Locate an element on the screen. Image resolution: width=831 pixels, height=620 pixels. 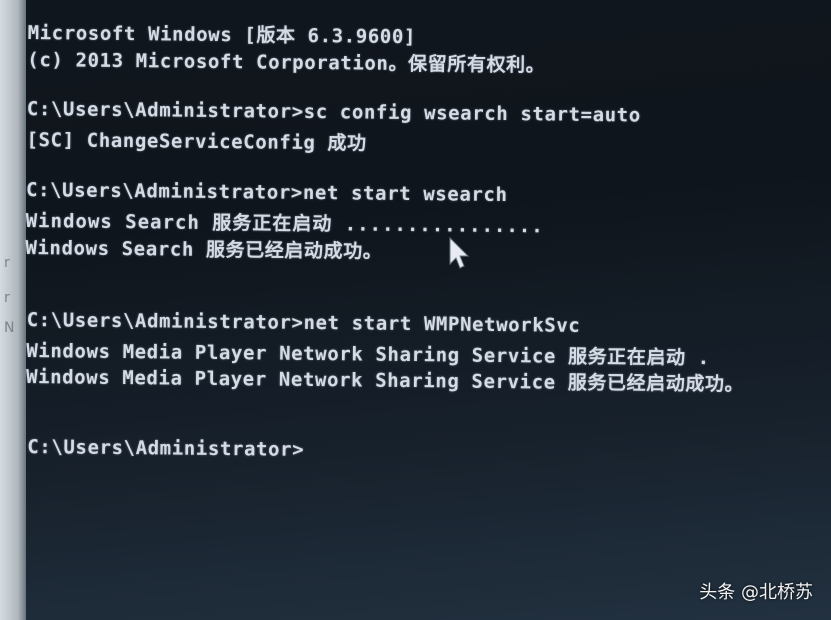
command-prompt: C:\Users\Administrator> is located at coordinates (165, 448).